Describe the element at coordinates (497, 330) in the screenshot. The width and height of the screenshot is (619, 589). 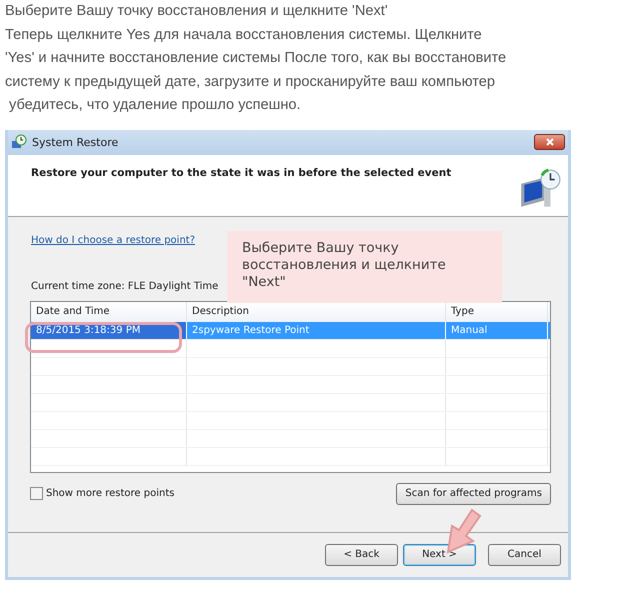
I see `table-cell: Manual` at that location.